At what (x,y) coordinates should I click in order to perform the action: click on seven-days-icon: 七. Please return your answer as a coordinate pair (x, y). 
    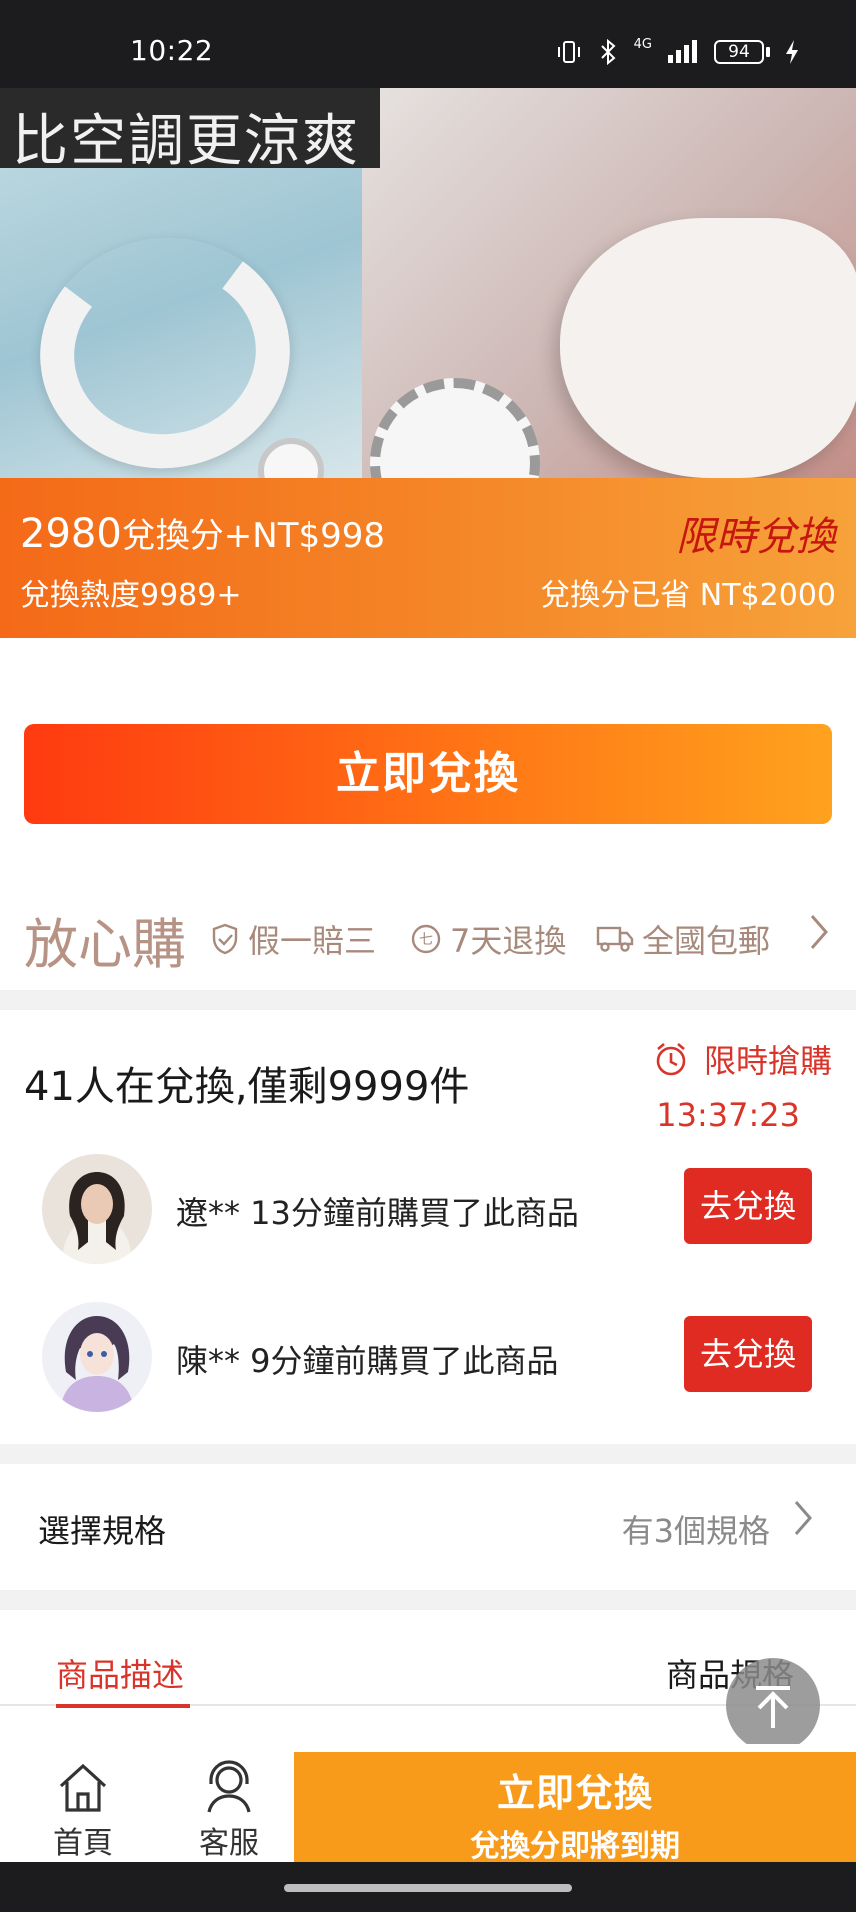
    Looking at the image, I should click on (426, 939).